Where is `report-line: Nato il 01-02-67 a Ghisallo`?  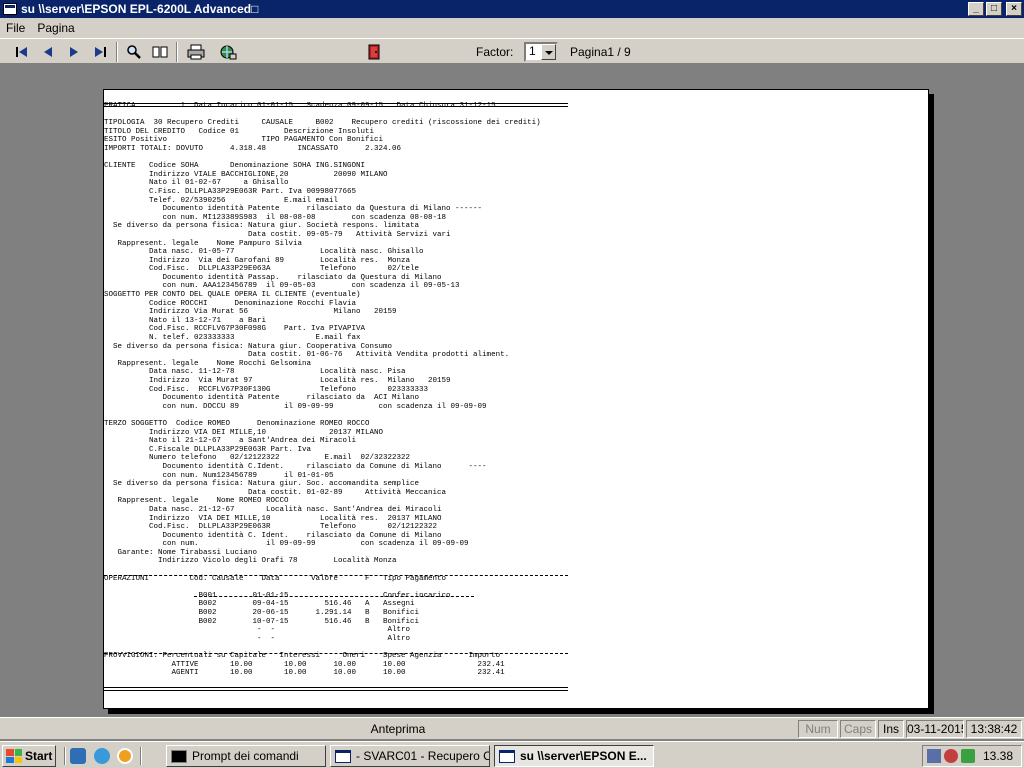 report-line: Nato il 01-02-67 a Ghisallo is located at coordinates (196, 183).